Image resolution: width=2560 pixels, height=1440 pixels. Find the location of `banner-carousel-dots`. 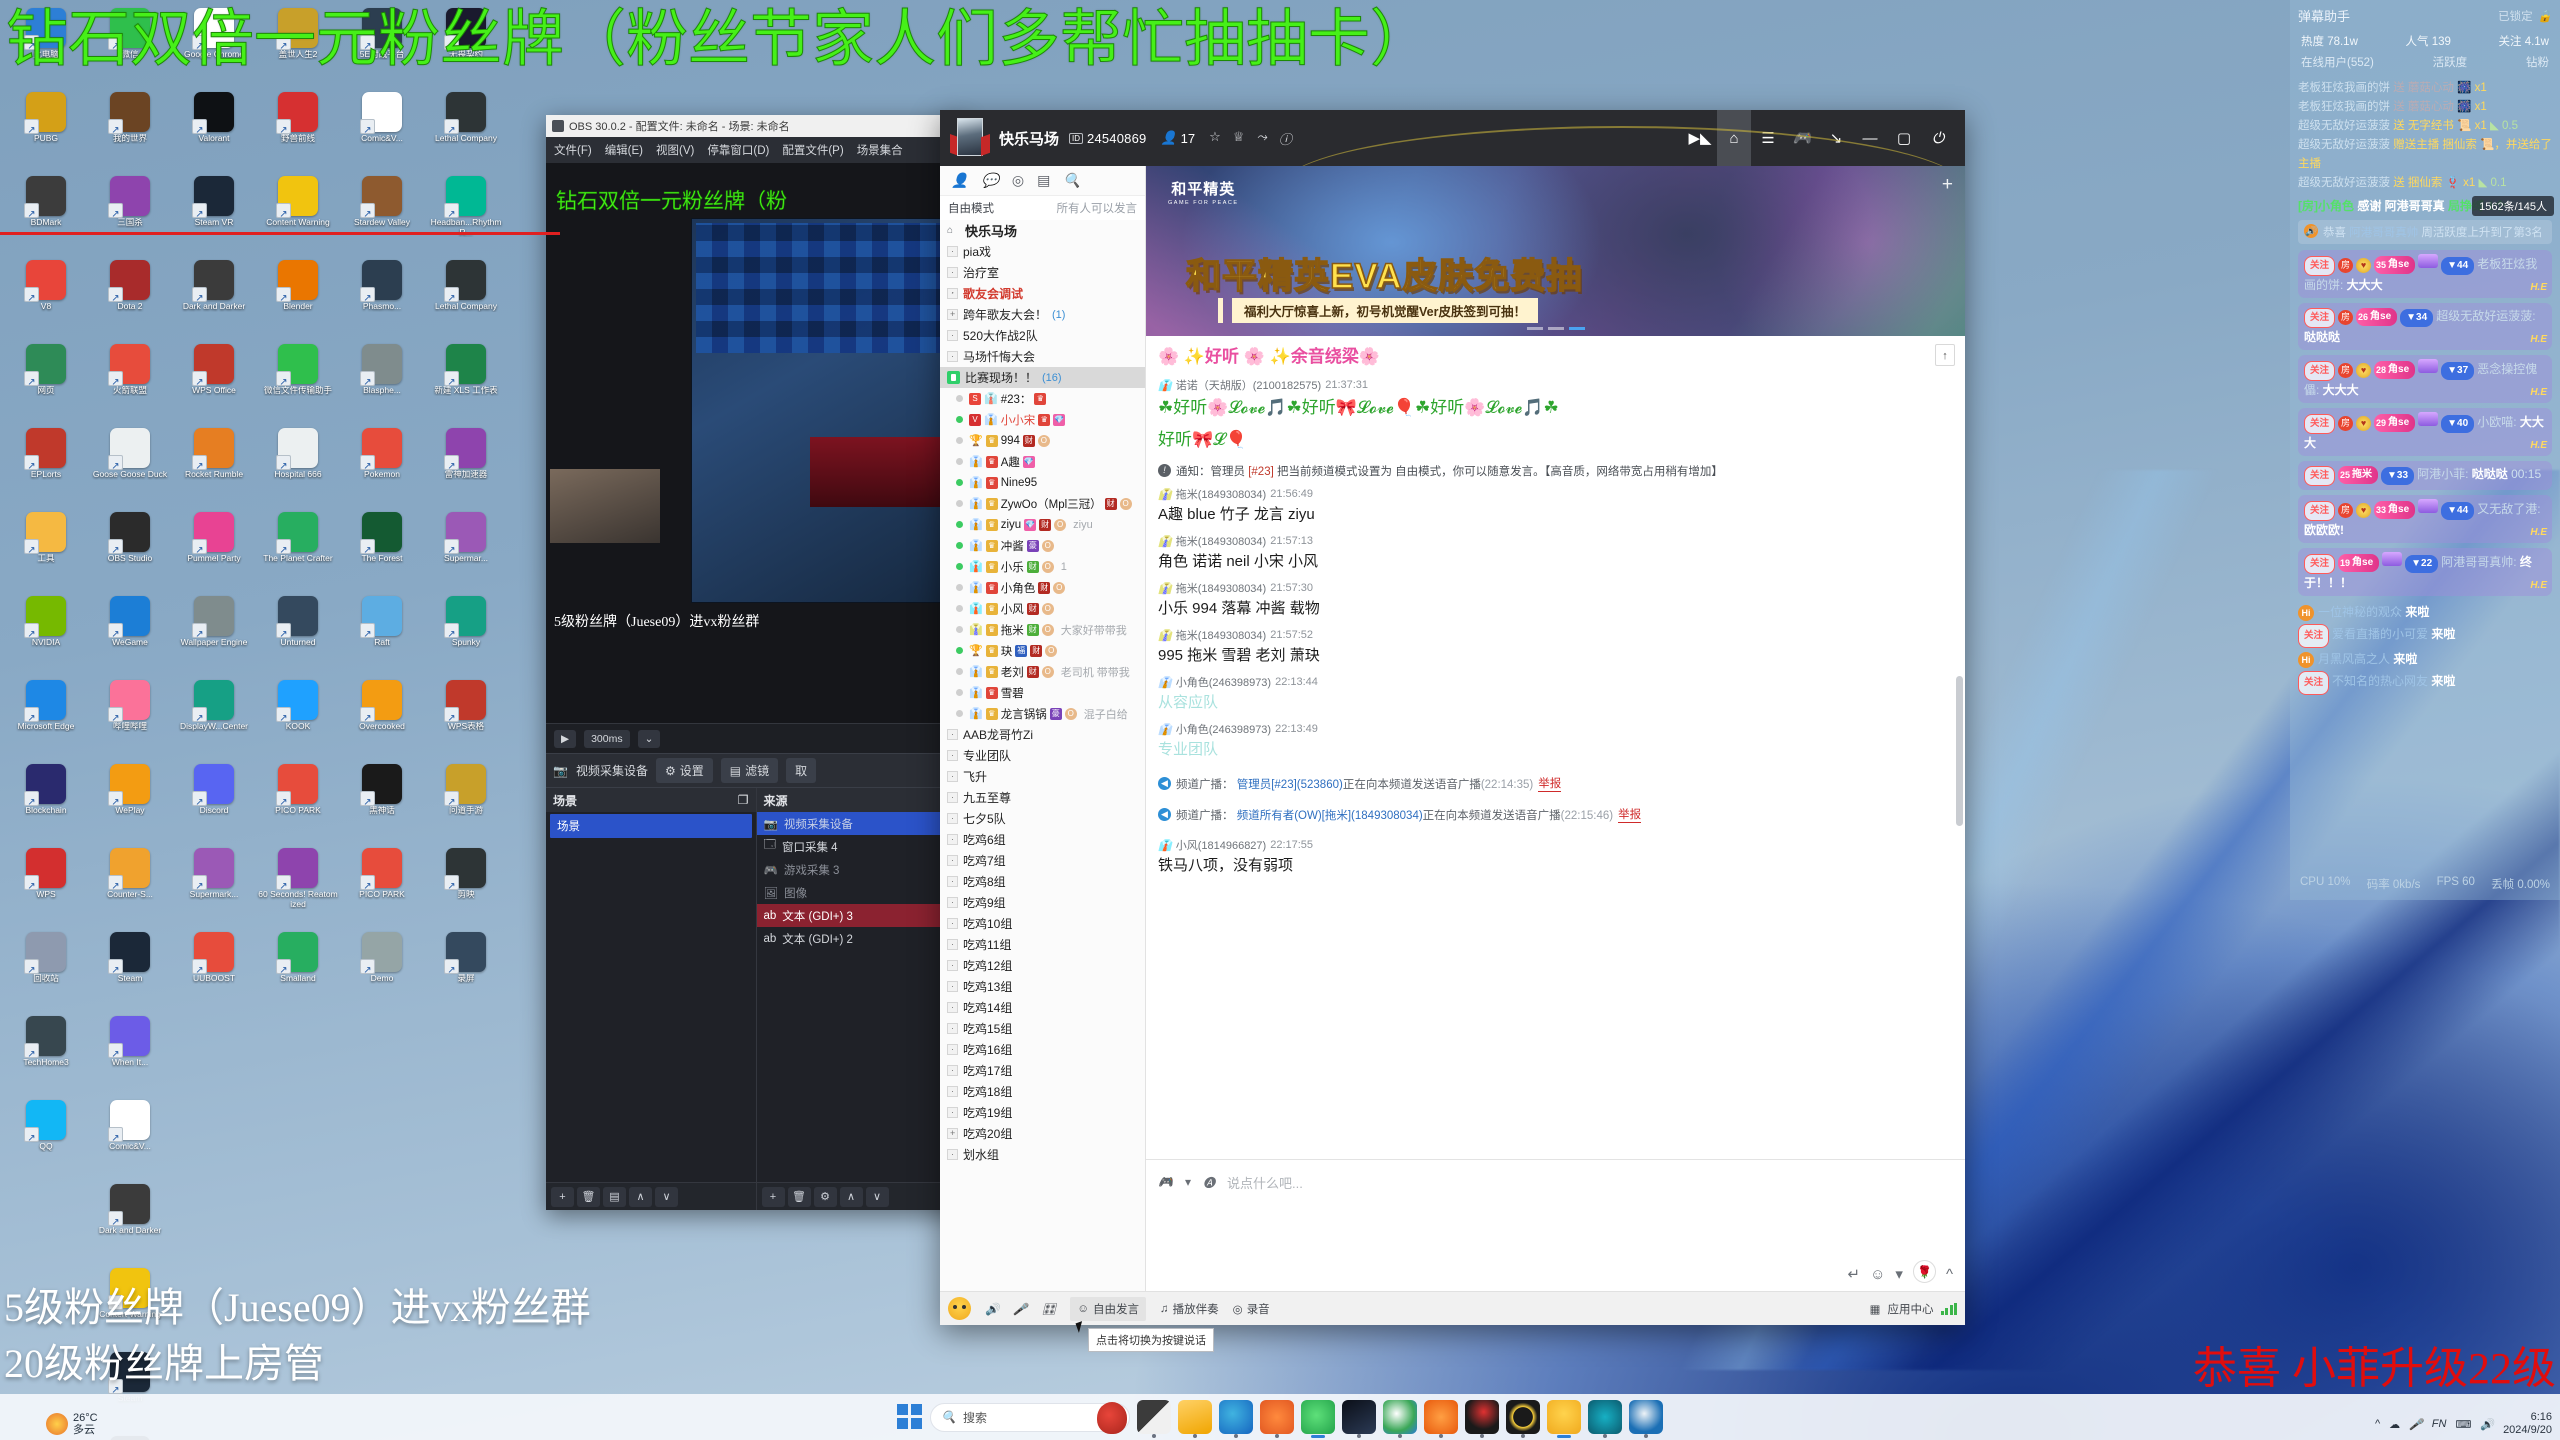

banner-carousel-dots is located at coordinates (1555, 328).